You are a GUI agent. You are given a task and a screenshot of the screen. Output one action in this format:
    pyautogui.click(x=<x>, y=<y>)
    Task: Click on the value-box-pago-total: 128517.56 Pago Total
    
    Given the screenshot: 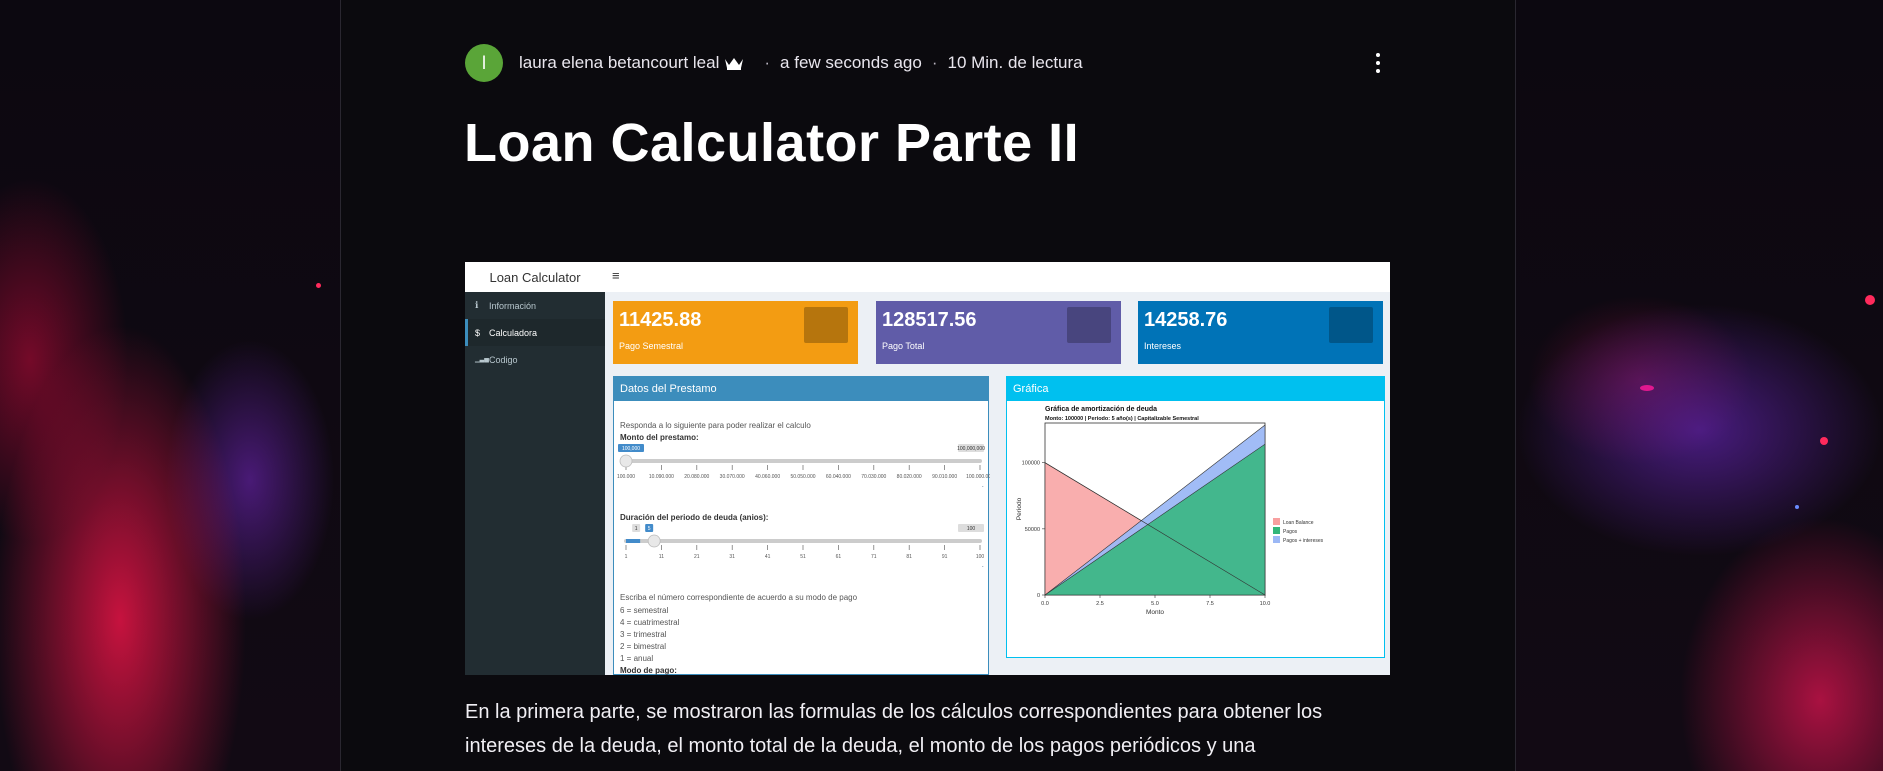 What is the action you would take?
    pyautogui.click(x=998, y=332)
    